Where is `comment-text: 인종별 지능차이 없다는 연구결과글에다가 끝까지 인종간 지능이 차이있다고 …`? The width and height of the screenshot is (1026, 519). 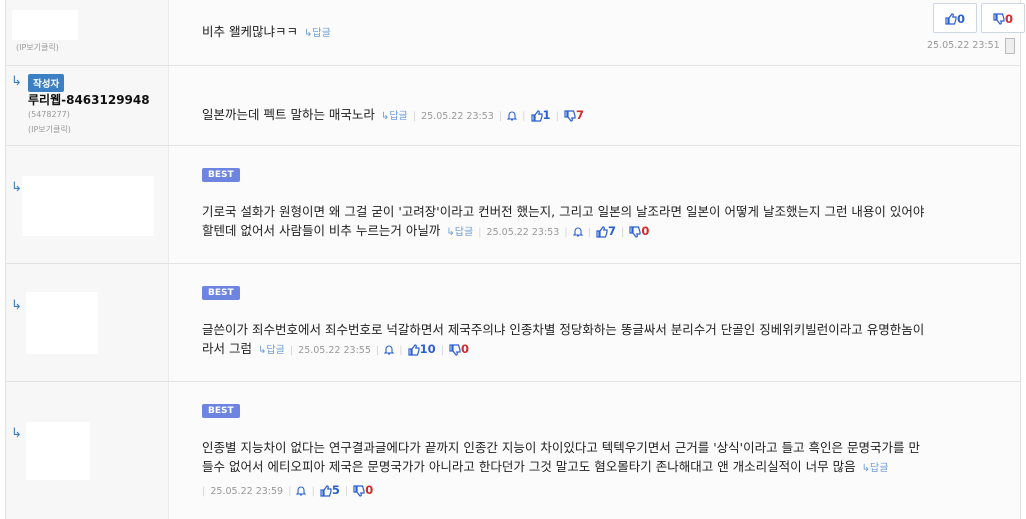
comment-text: 인종별 지능차이 없다는 연구결과글에다가 끝까지 인종간 지능이 차이있다고 … is located at coordinates (607, 469).